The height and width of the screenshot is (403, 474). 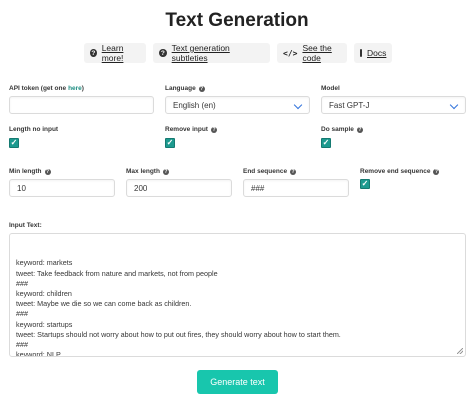 I want to click on get-token-link: here, so click(x=75, y=88).